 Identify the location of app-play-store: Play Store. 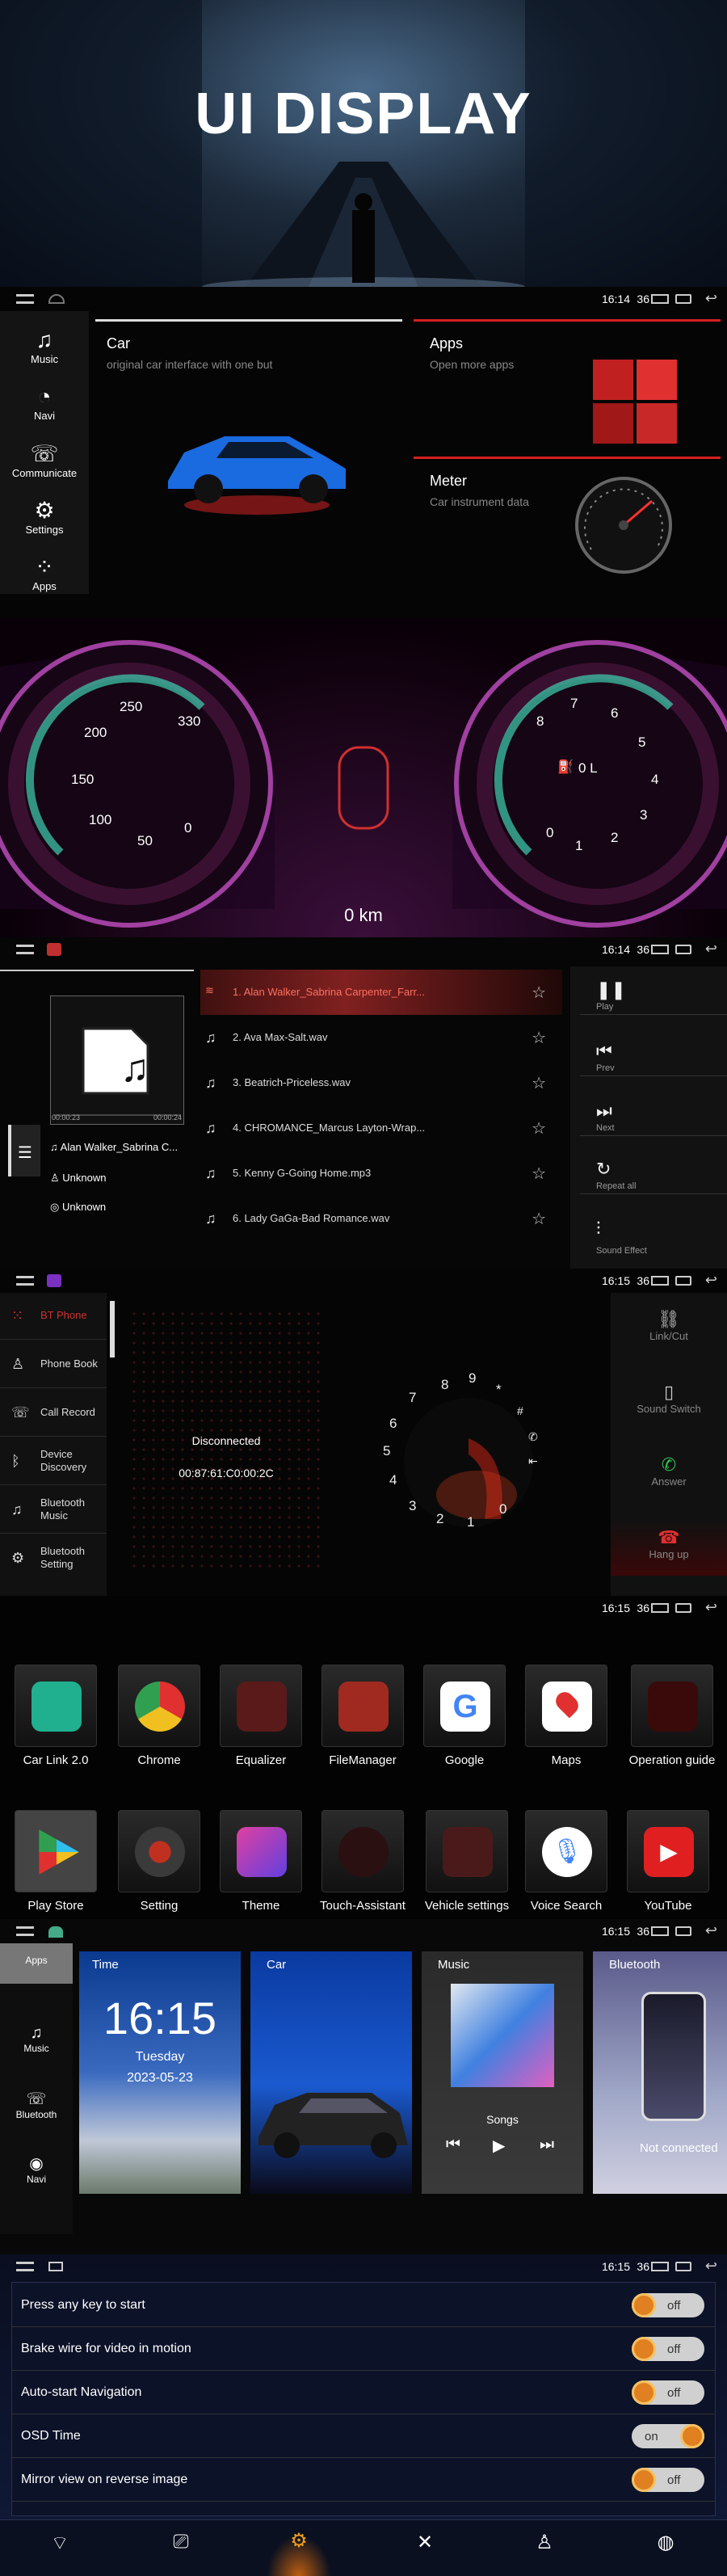
(55, 1861).